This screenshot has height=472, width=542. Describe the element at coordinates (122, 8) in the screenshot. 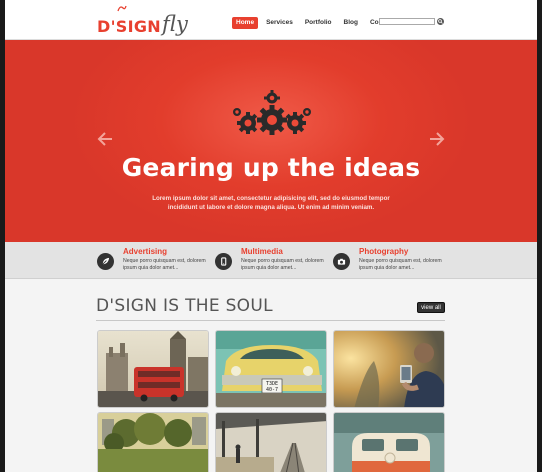

I see `logo-swirl-icon` at that location.